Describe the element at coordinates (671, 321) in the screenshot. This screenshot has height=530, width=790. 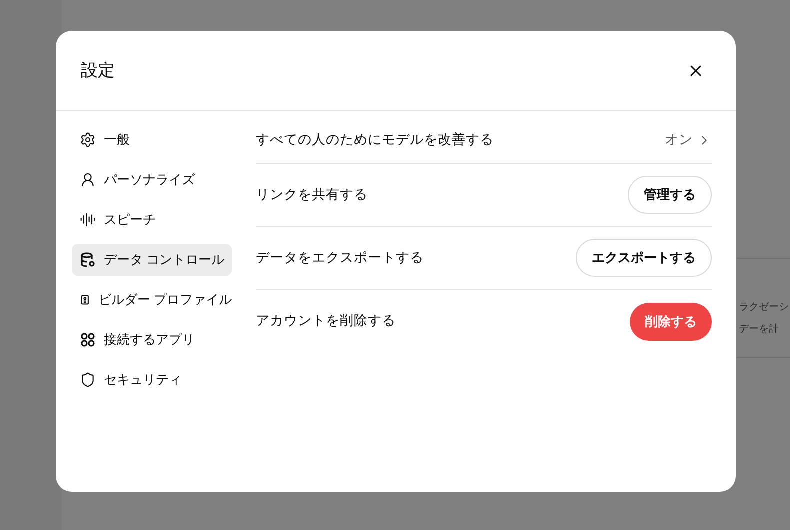
I see `delete-button: 削除する` at that location.